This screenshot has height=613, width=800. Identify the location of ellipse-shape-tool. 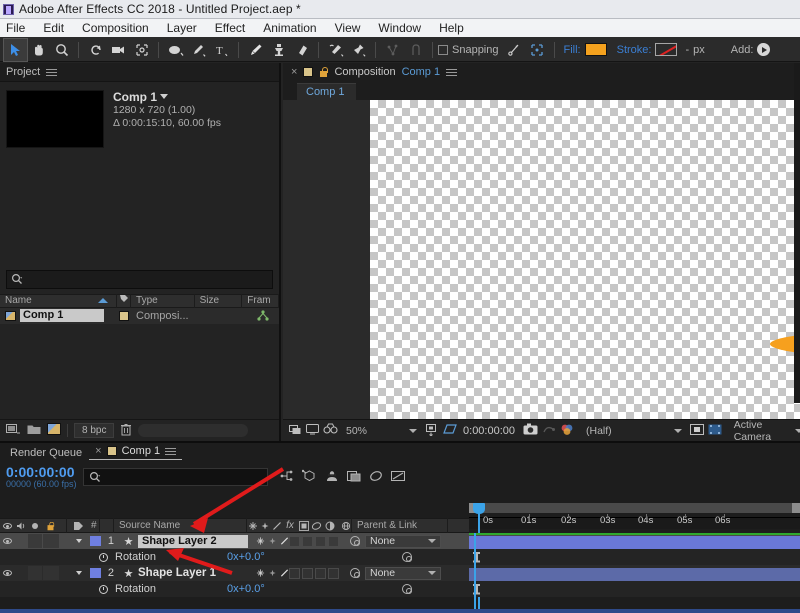
(175, 50).